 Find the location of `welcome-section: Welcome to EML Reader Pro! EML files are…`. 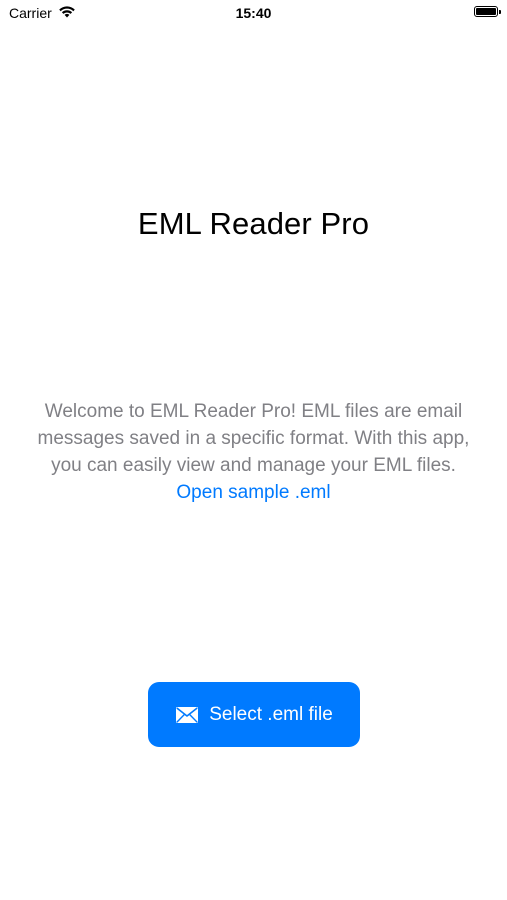

welcome-section: Welcome to EML Reader Pro! EML files are… is located at coordinates (253, 452).